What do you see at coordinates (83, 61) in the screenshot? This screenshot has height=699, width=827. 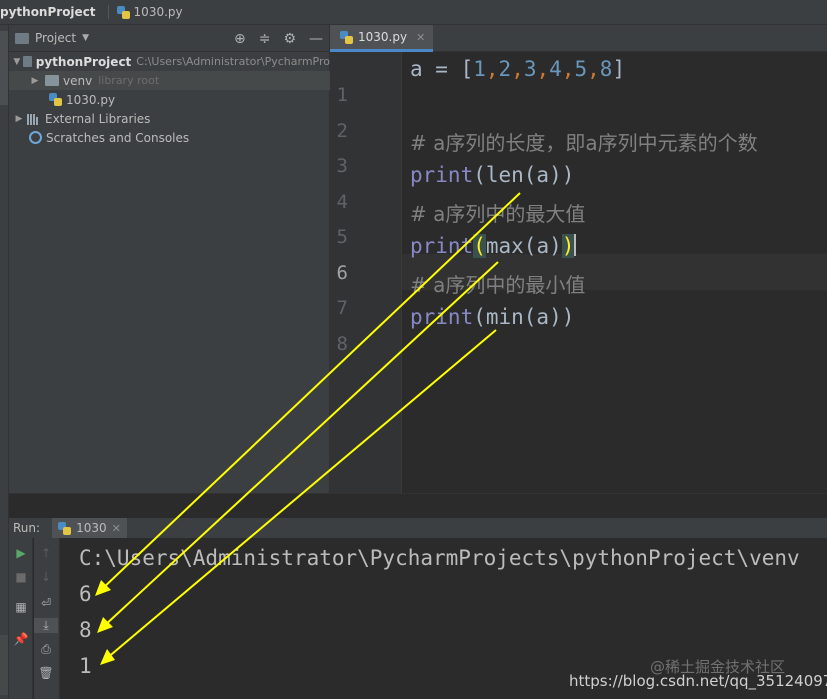 I see `tree-item-label: pythonProject` at bounding box center [83, 61].